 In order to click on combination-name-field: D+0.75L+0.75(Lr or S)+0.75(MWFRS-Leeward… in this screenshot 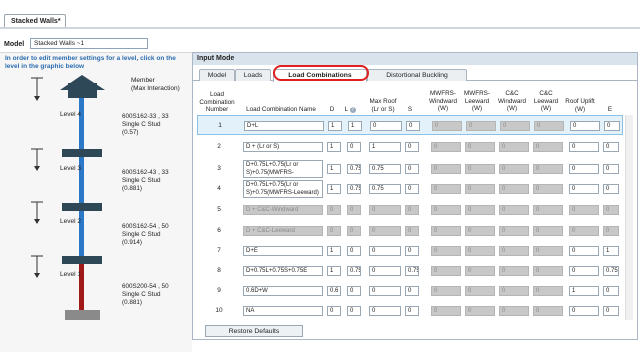, I will do `click(283, 189)`.